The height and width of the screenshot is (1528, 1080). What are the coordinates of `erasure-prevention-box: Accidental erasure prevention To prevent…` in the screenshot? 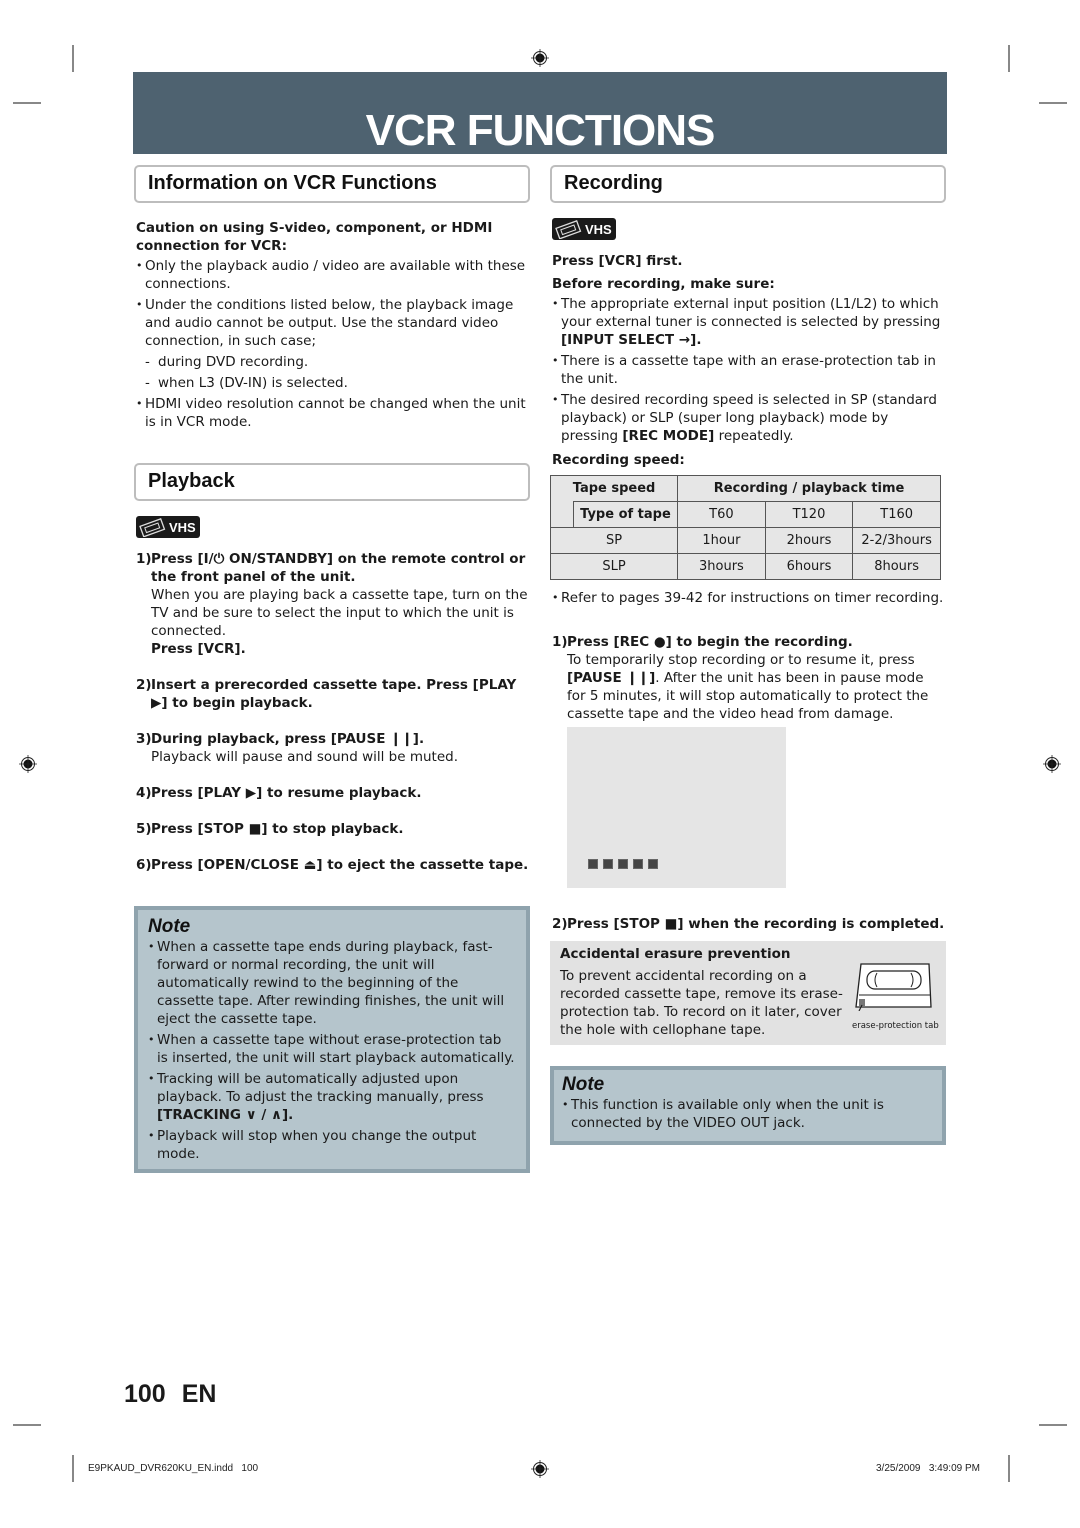 It's located at (748, 993).